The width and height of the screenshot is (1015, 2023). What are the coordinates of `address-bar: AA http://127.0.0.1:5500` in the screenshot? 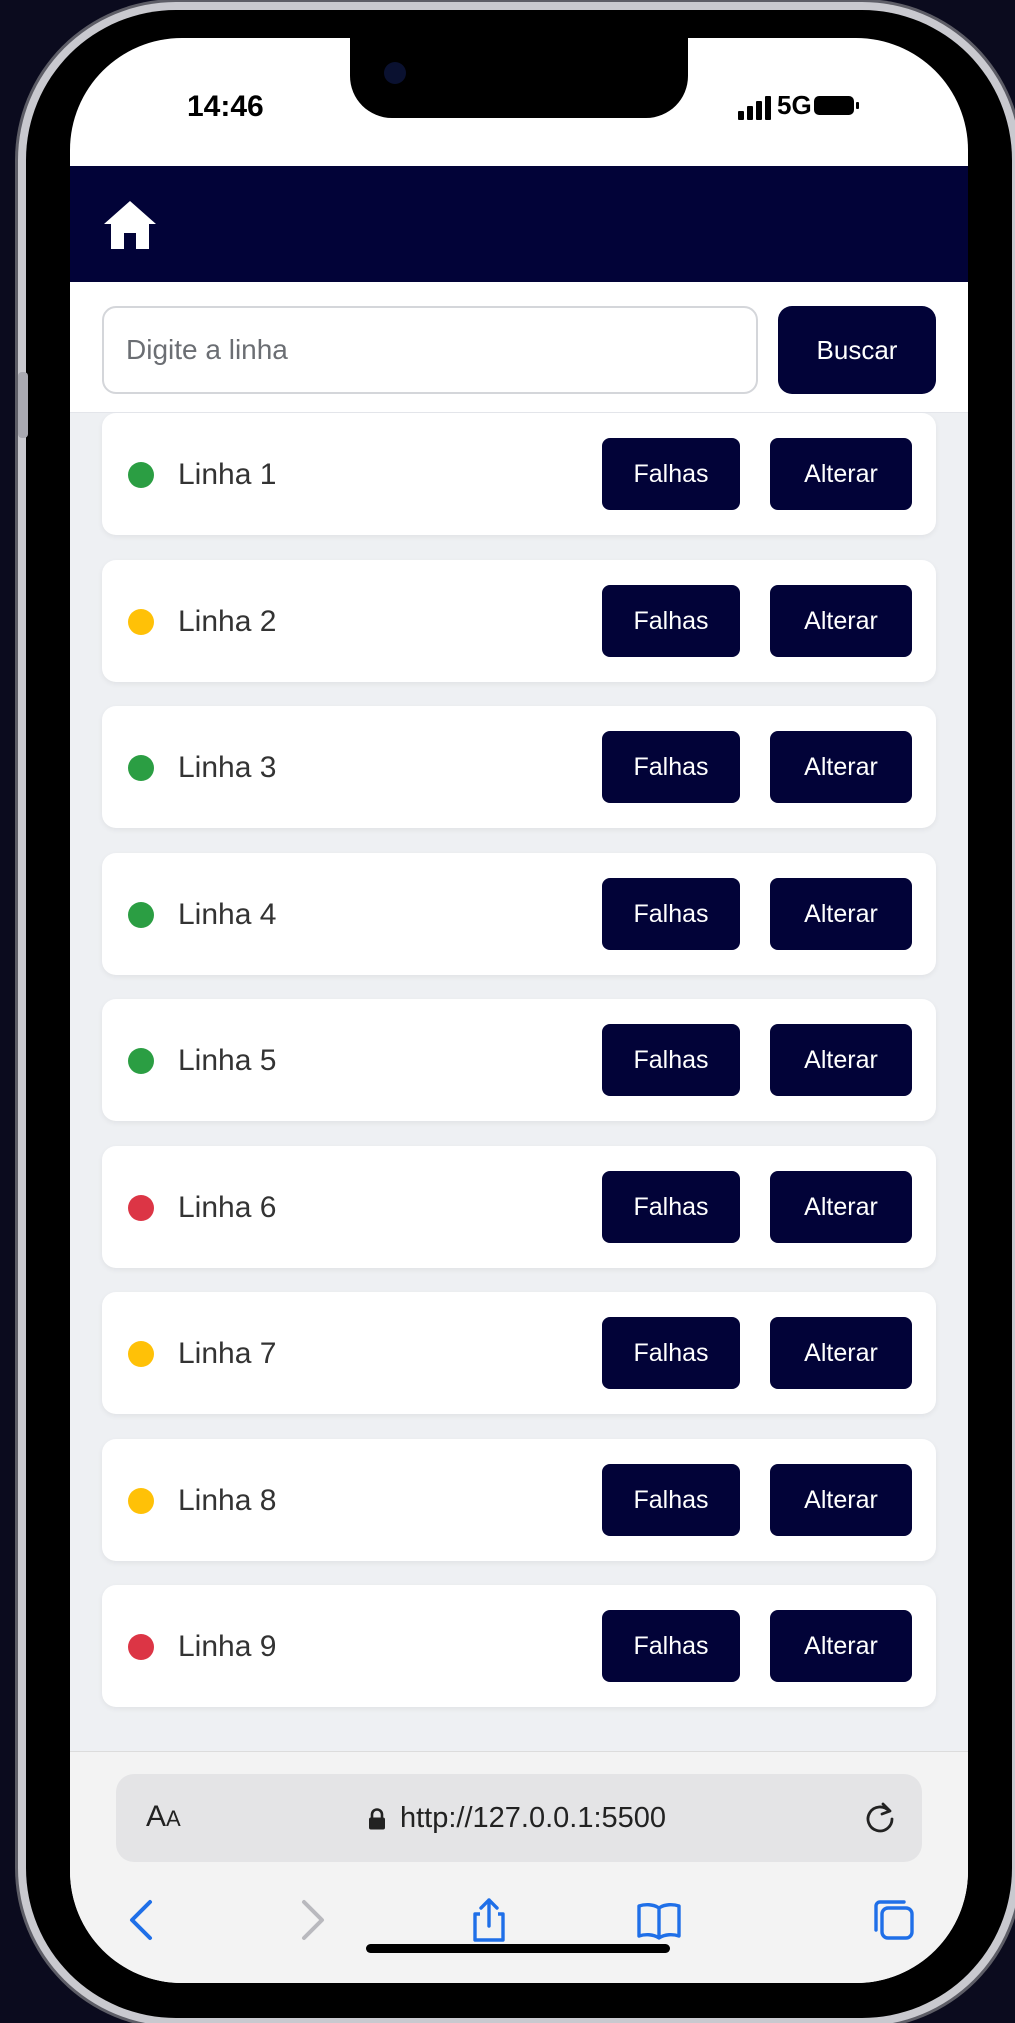 It's located at (519, 1818).